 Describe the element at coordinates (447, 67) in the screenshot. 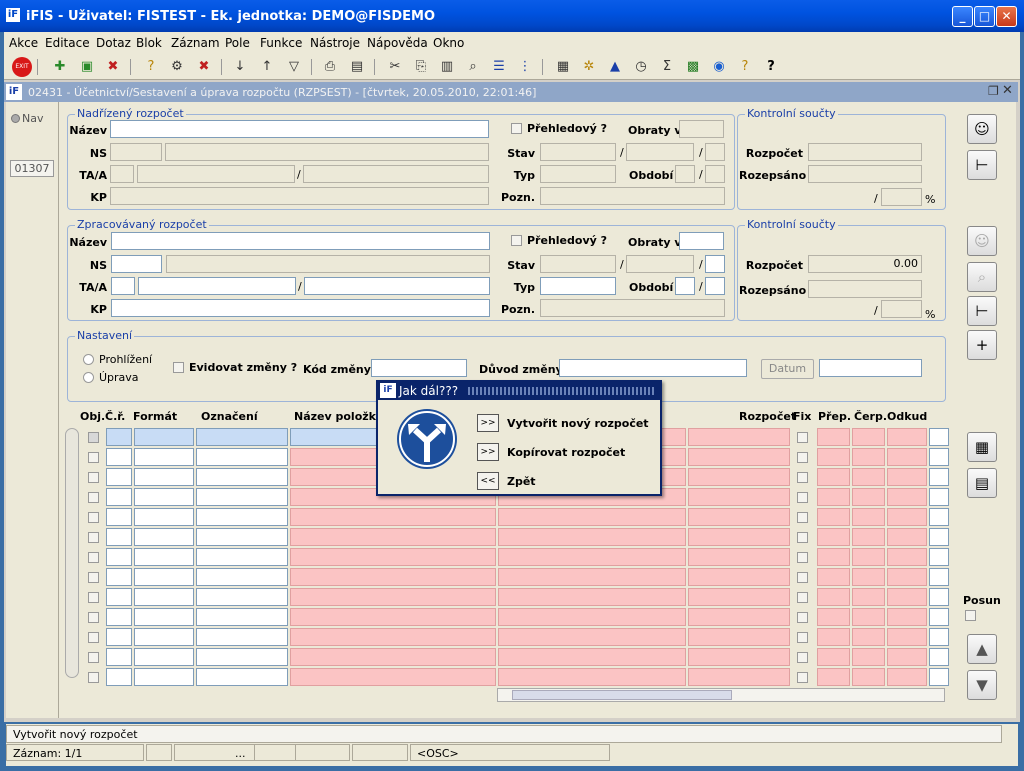

I see `paste-icon: ▥` at that location.